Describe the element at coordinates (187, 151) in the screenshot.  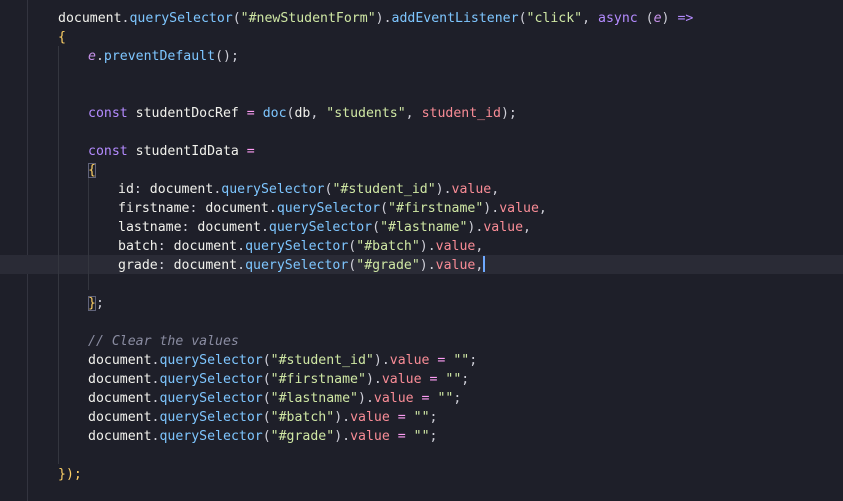
I see `code-token: studentIdData` at that location.